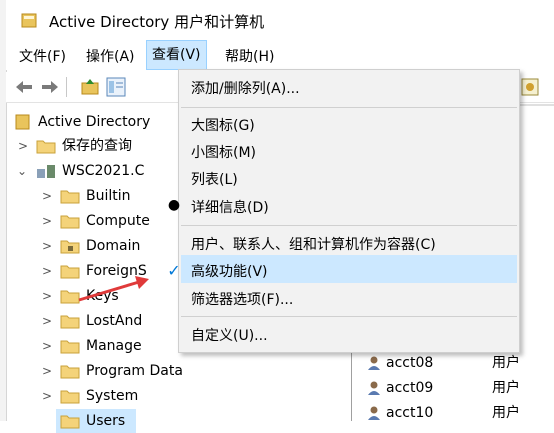 The image size is (554, 433). Describe the element at coordinates (66, 87) in the screenshot. I see `toolbar-separator` at that location.